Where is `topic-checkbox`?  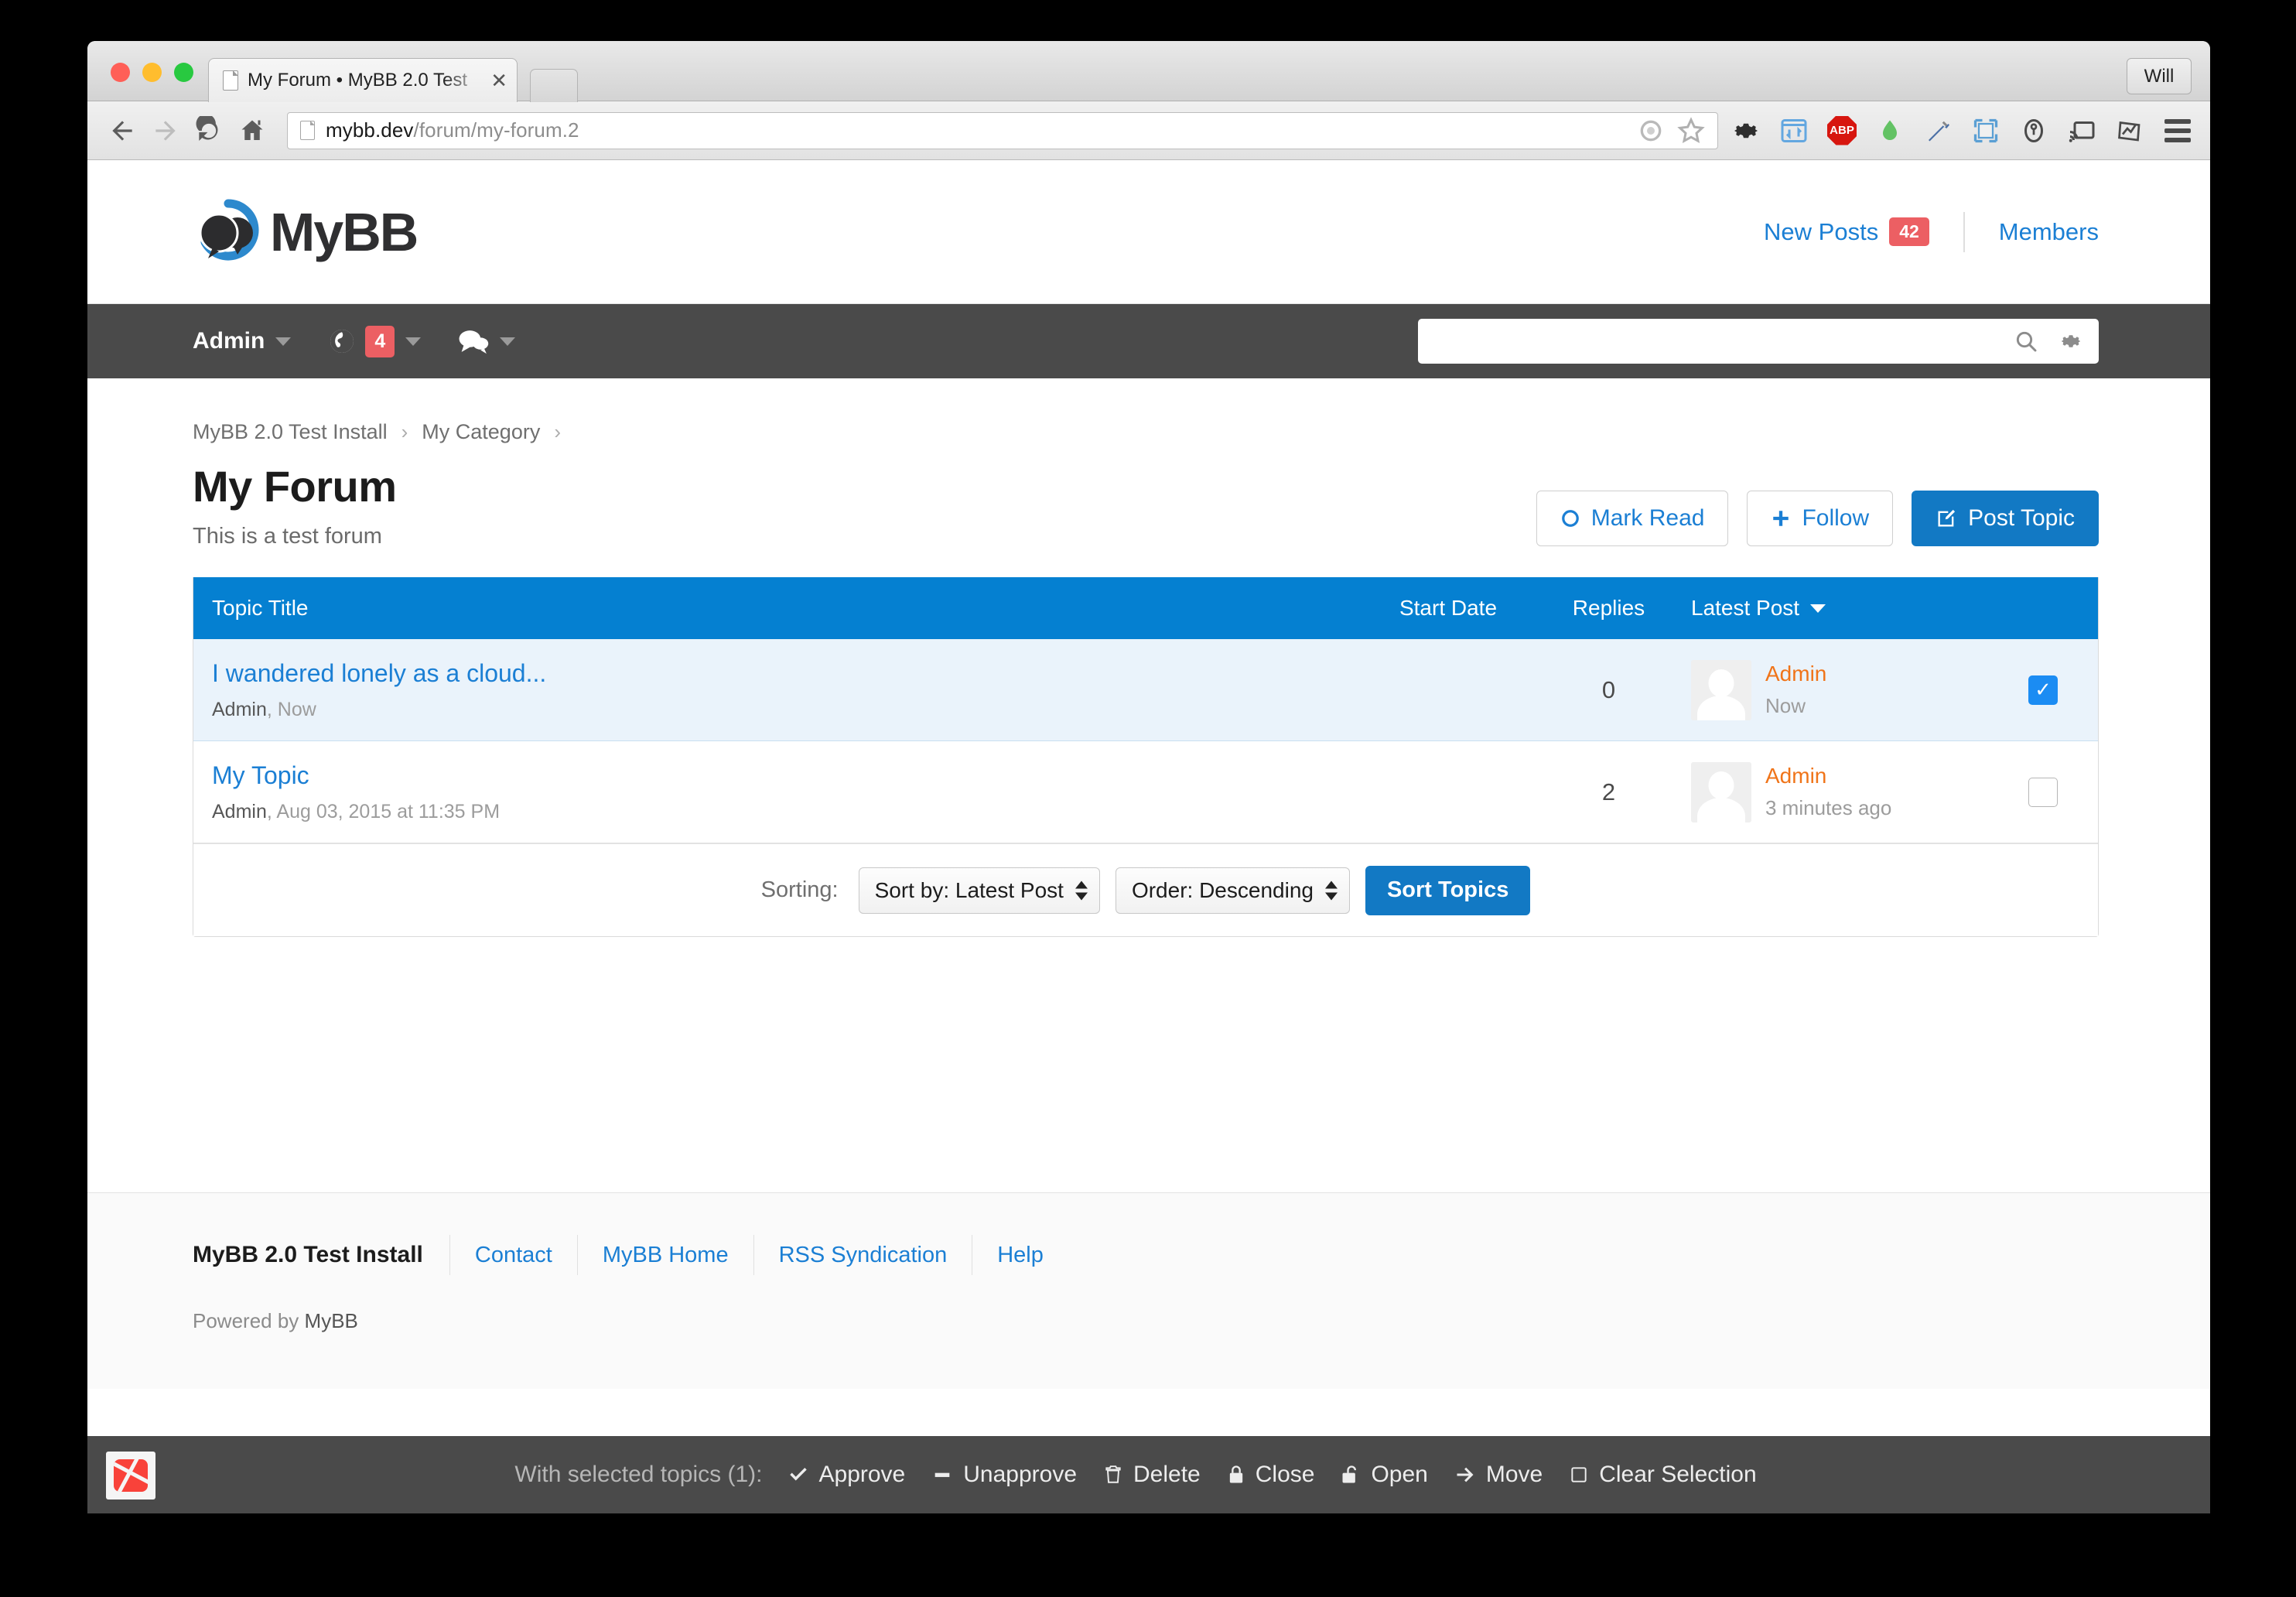 topic-checkbox is located at coordinates (2043, 792).